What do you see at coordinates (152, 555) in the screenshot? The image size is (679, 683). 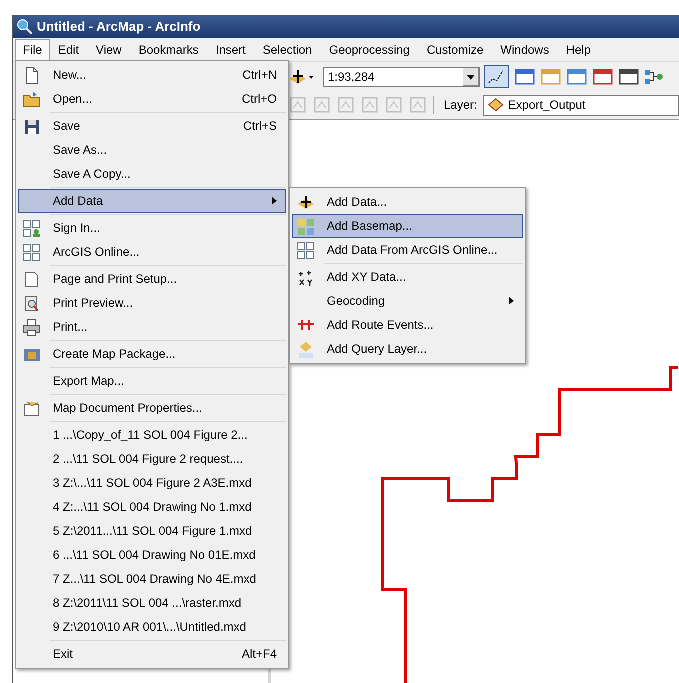 I see `menu-item: 6 ...\11 SOL 004 Drawing No 01E.mxd` at bounding box center [152, 555].